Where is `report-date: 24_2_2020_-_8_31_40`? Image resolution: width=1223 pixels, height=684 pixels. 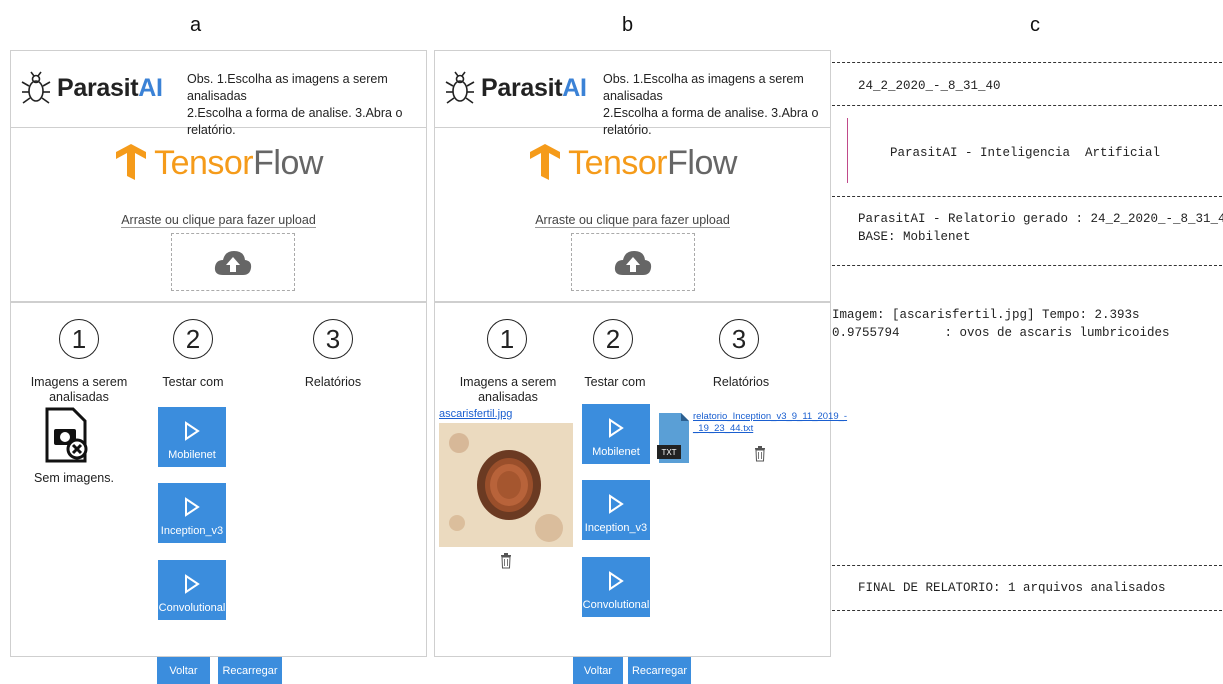 report-date: 24_2_2020_-_8_31_40 is located at coordinates (929, 86).